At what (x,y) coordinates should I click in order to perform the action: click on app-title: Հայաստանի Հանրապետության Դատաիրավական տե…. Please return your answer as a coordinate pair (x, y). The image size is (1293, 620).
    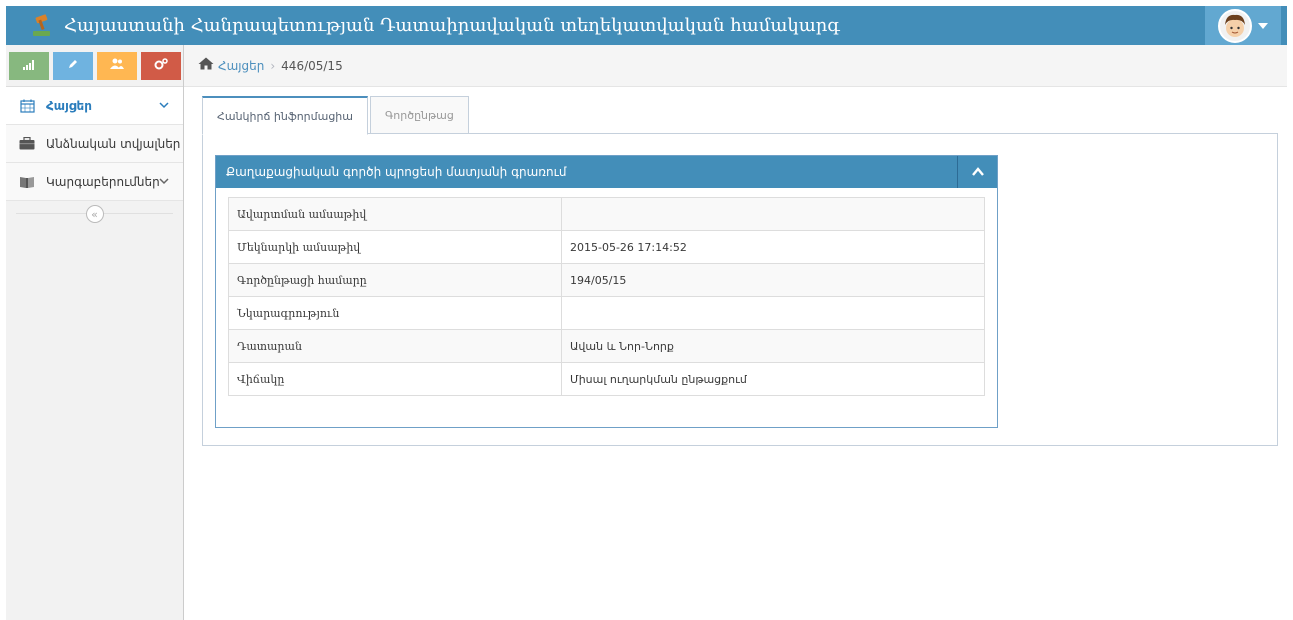
    Looking at the image, I should click on (452, 25).